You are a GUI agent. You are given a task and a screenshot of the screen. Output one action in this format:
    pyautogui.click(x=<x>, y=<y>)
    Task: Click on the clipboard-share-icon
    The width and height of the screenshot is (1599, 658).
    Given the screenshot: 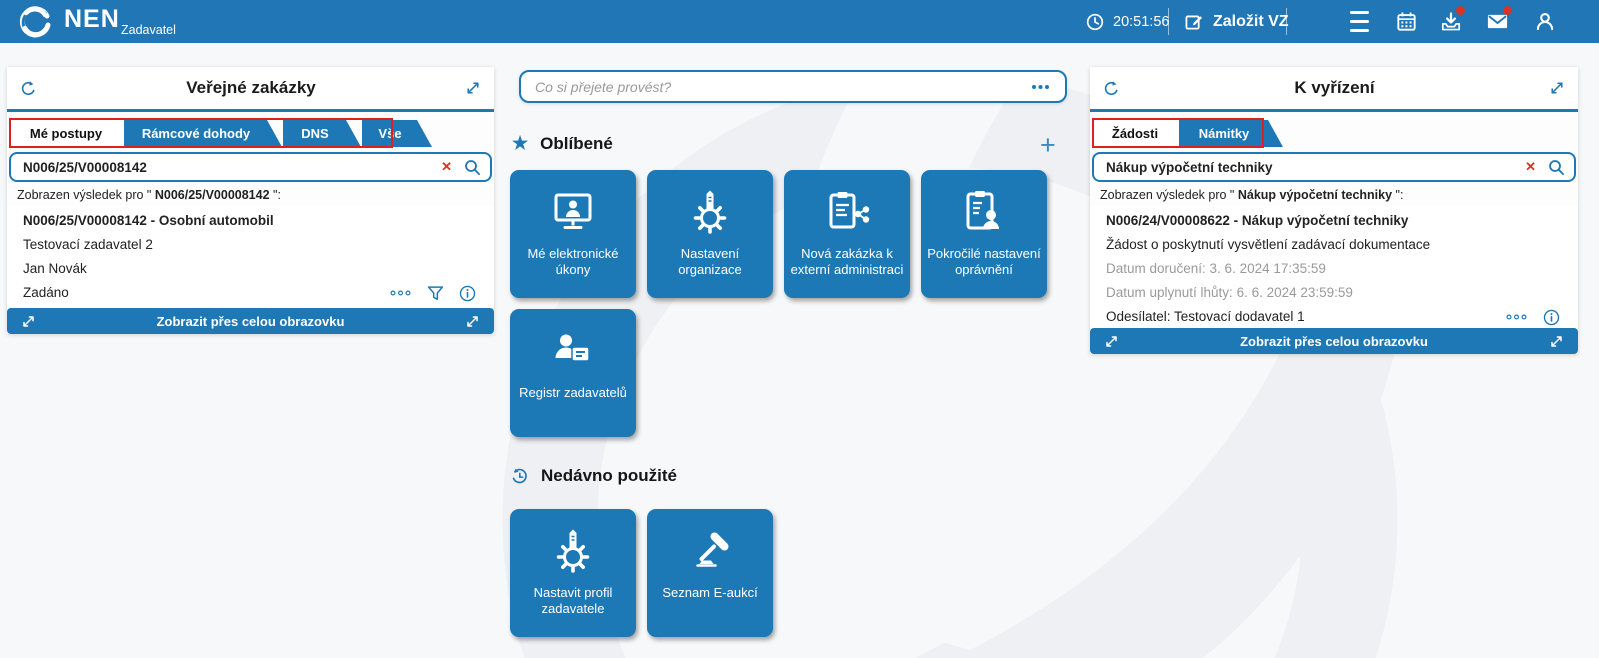 What is the action you would take?
    pyautogui.click(x=847, y=212)
    